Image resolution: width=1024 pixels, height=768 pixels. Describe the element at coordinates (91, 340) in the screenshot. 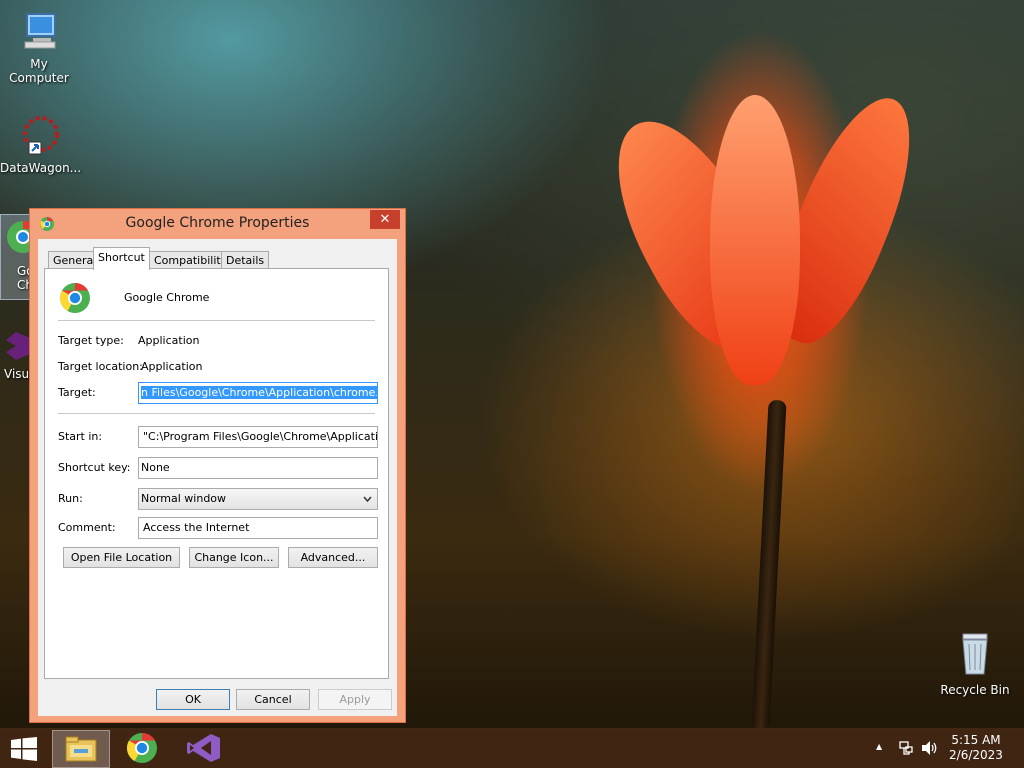

I see `target-type-label: Target type:` at that location.